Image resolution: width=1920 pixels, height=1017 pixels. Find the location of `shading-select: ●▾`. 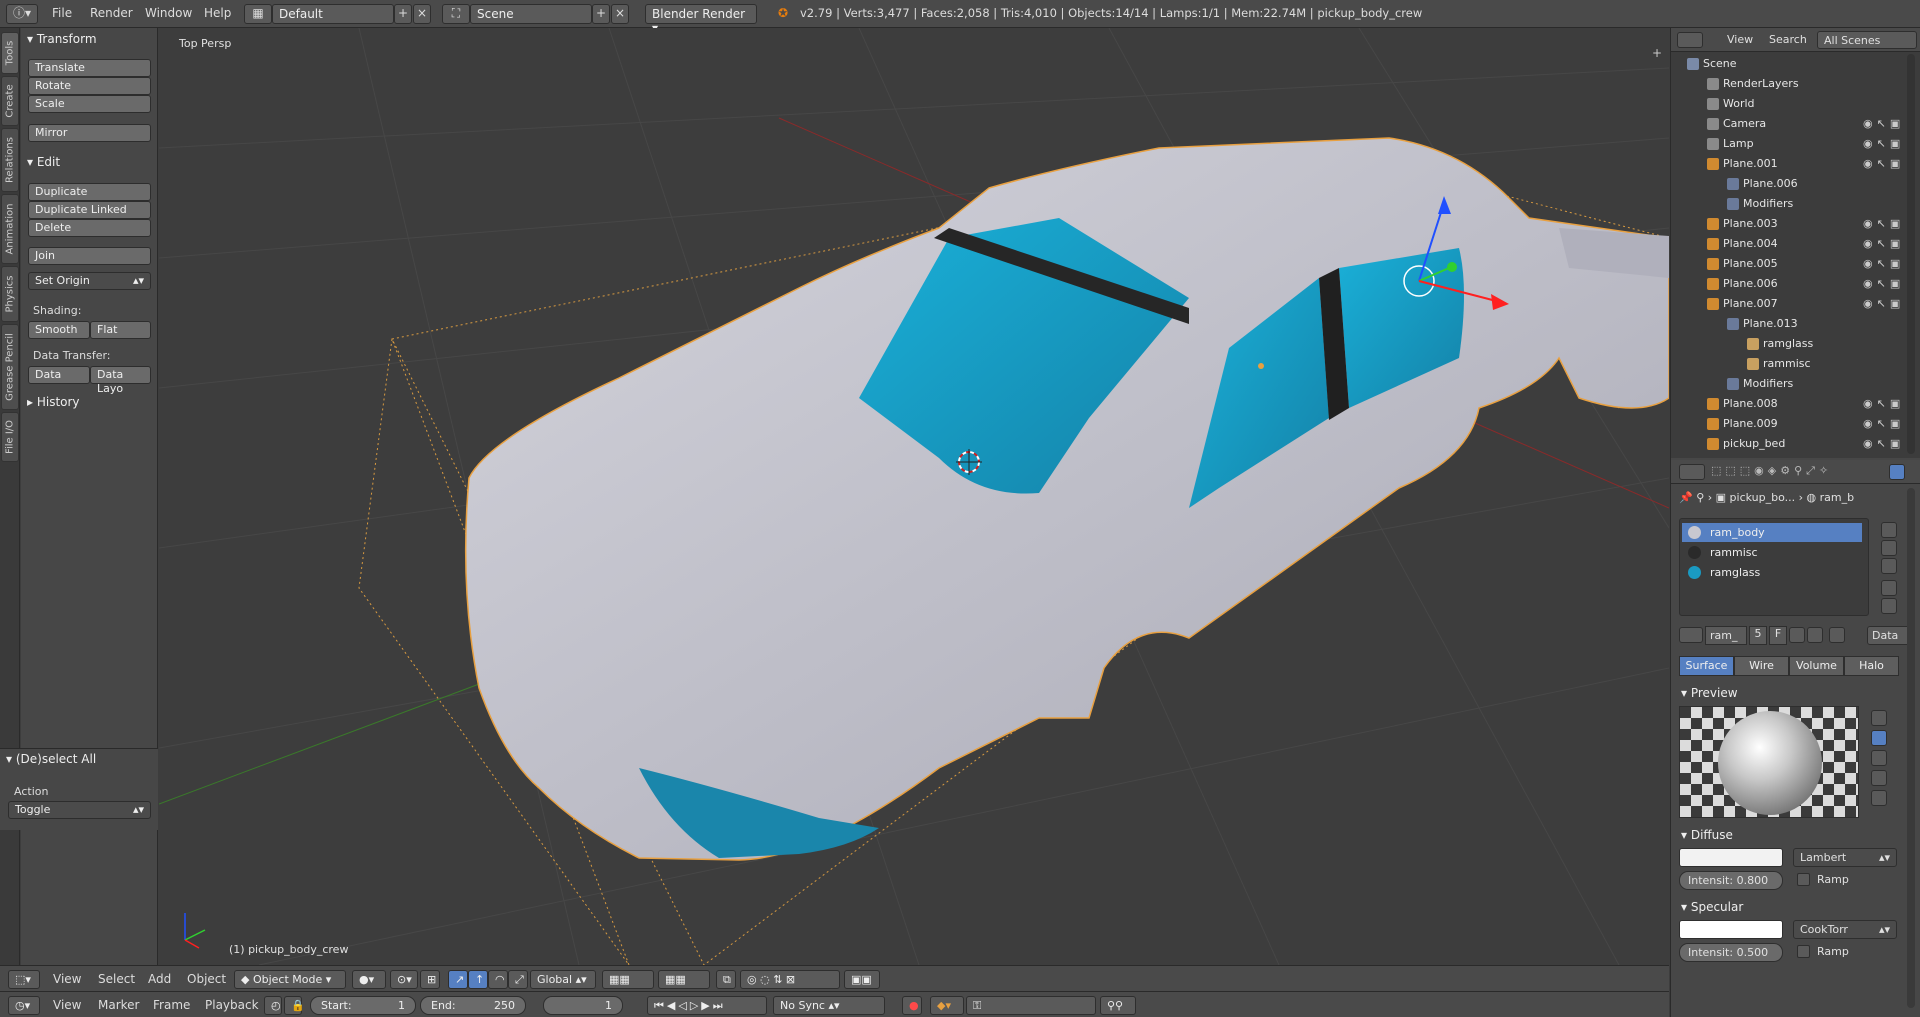

shading-select: ●▾ is located at coordinates (369, 979).